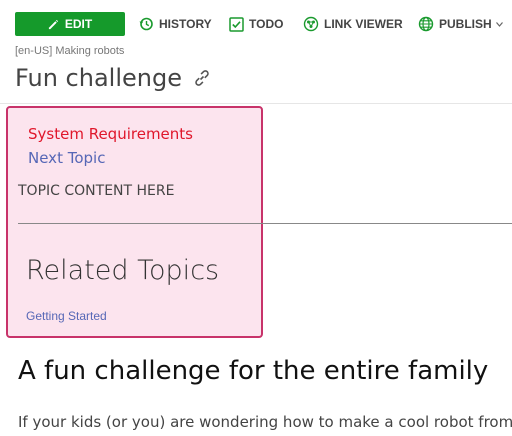 This screenshot has width=512, height=436. What do you see at coordinates (265, 223) in the screenshot?
I see `horizontal-rule` at bounding box center [265, 223].